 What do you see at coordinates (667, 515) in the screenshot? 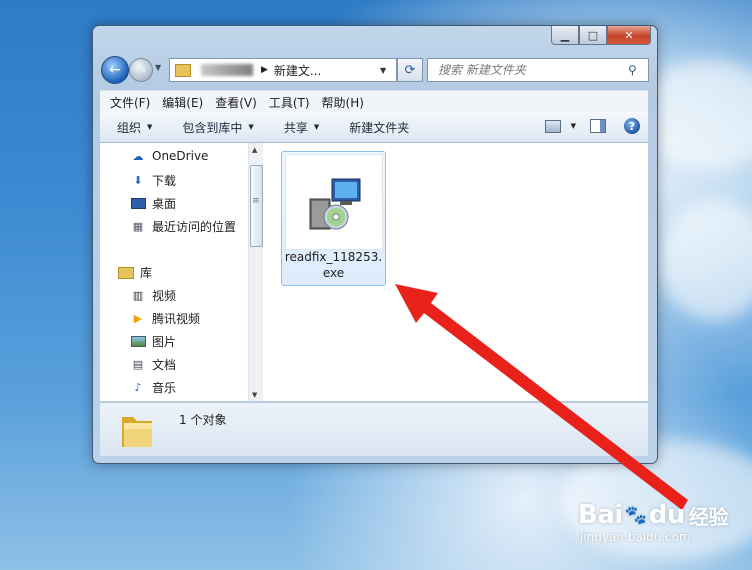
I see `watermark-brand-du: du` at bounding box center [667, 515].